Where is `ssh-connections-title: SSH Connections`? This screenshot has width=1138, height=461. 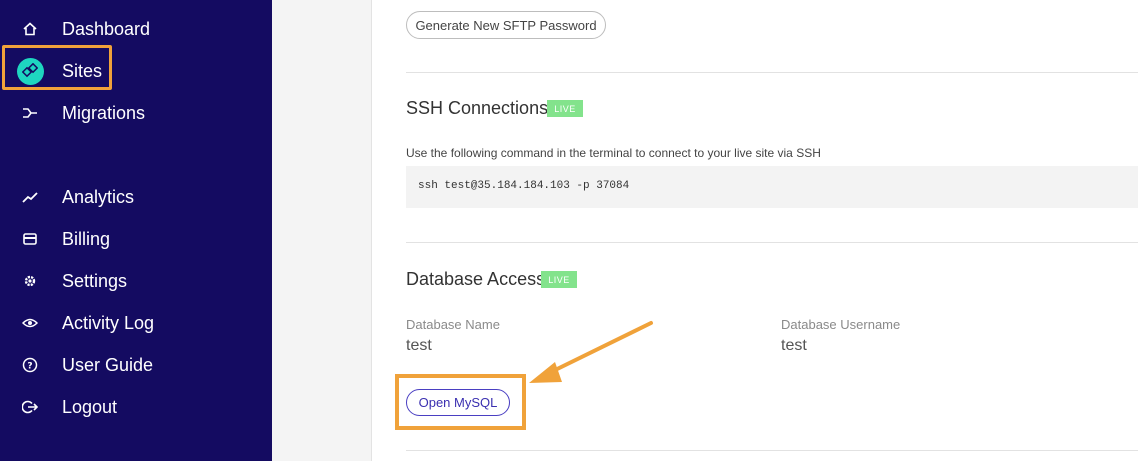
ssh-connections-title: SSH Connections is located at coordinates (477, 108).